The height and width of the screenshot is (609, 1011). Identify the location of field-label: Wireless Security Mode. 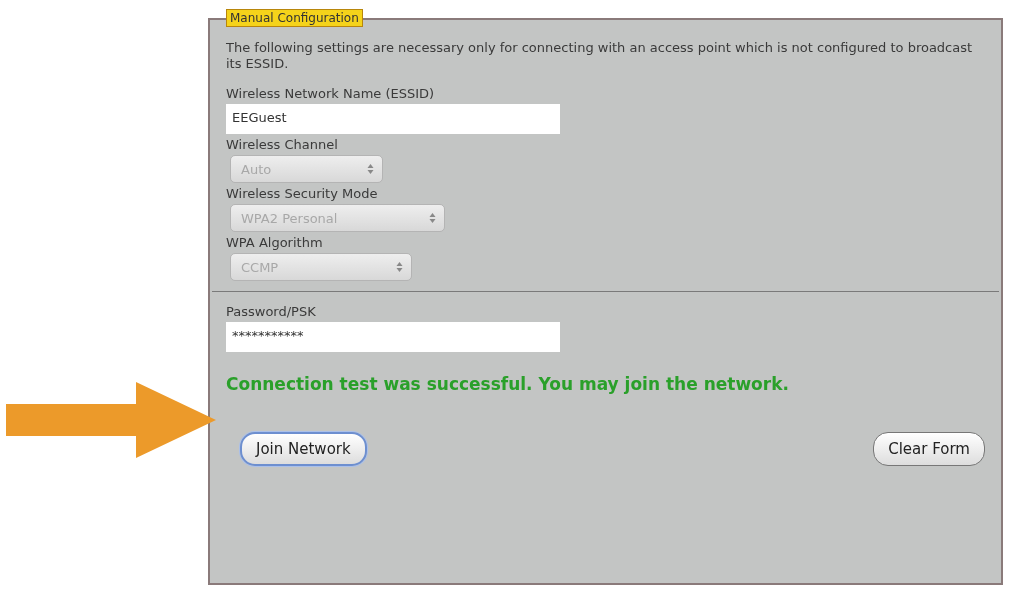
(302, 193).